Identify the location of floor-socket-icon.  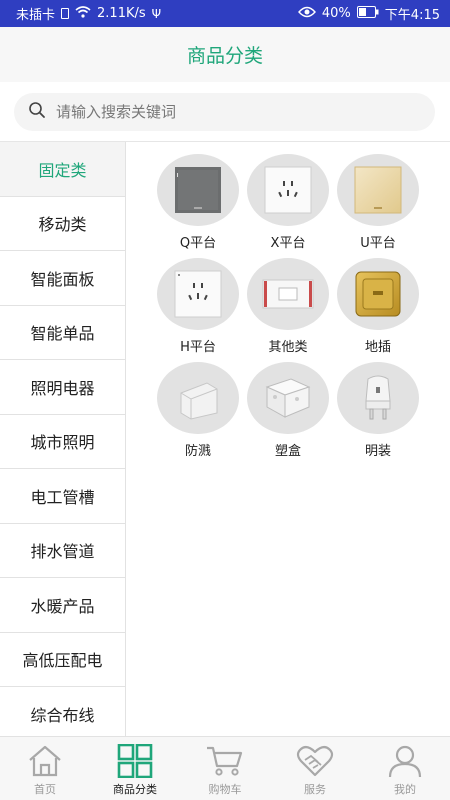
(378, 294).